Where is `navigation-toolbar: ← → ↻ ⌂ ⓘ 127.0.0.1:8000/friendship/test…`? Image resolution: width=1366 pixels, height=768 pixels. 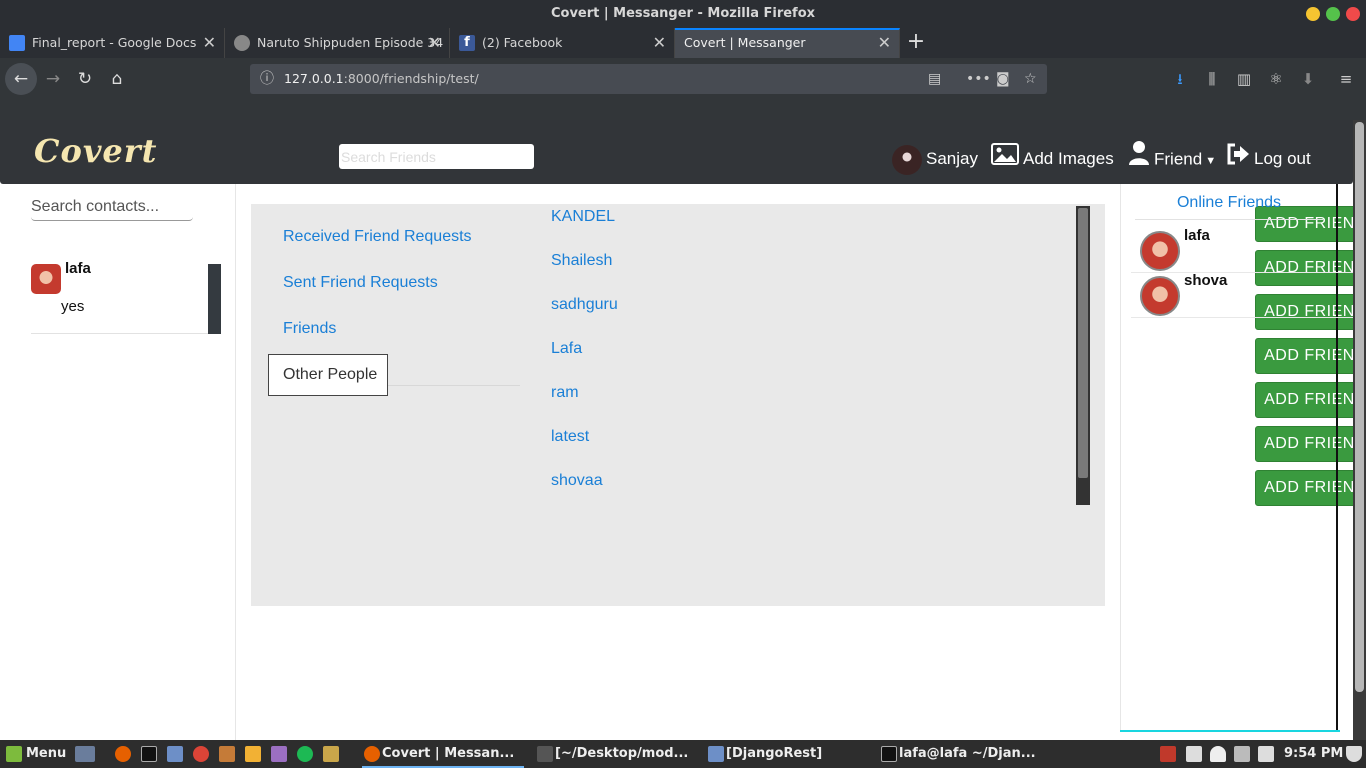
navigation-toolbar: ← → ↻ ⌂ ⓘ 127.0.0.1:8000/friendship/test… is located at coordinates (683, 79).